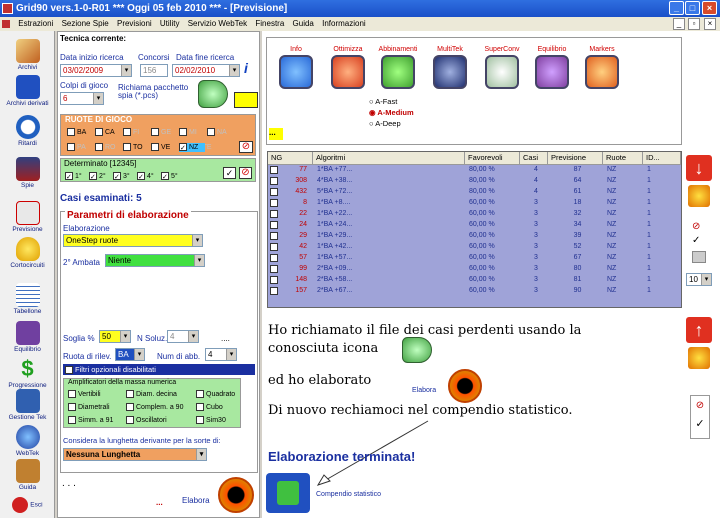 Image resolution: width=720 pixels, height=518 pixels. What do you see at coordinates (474, 291) in the screenshot?
I see `table-row: 157 2*BA +67... 60,00 % 3 90 NZ 1` at bounding box center [474, 291].